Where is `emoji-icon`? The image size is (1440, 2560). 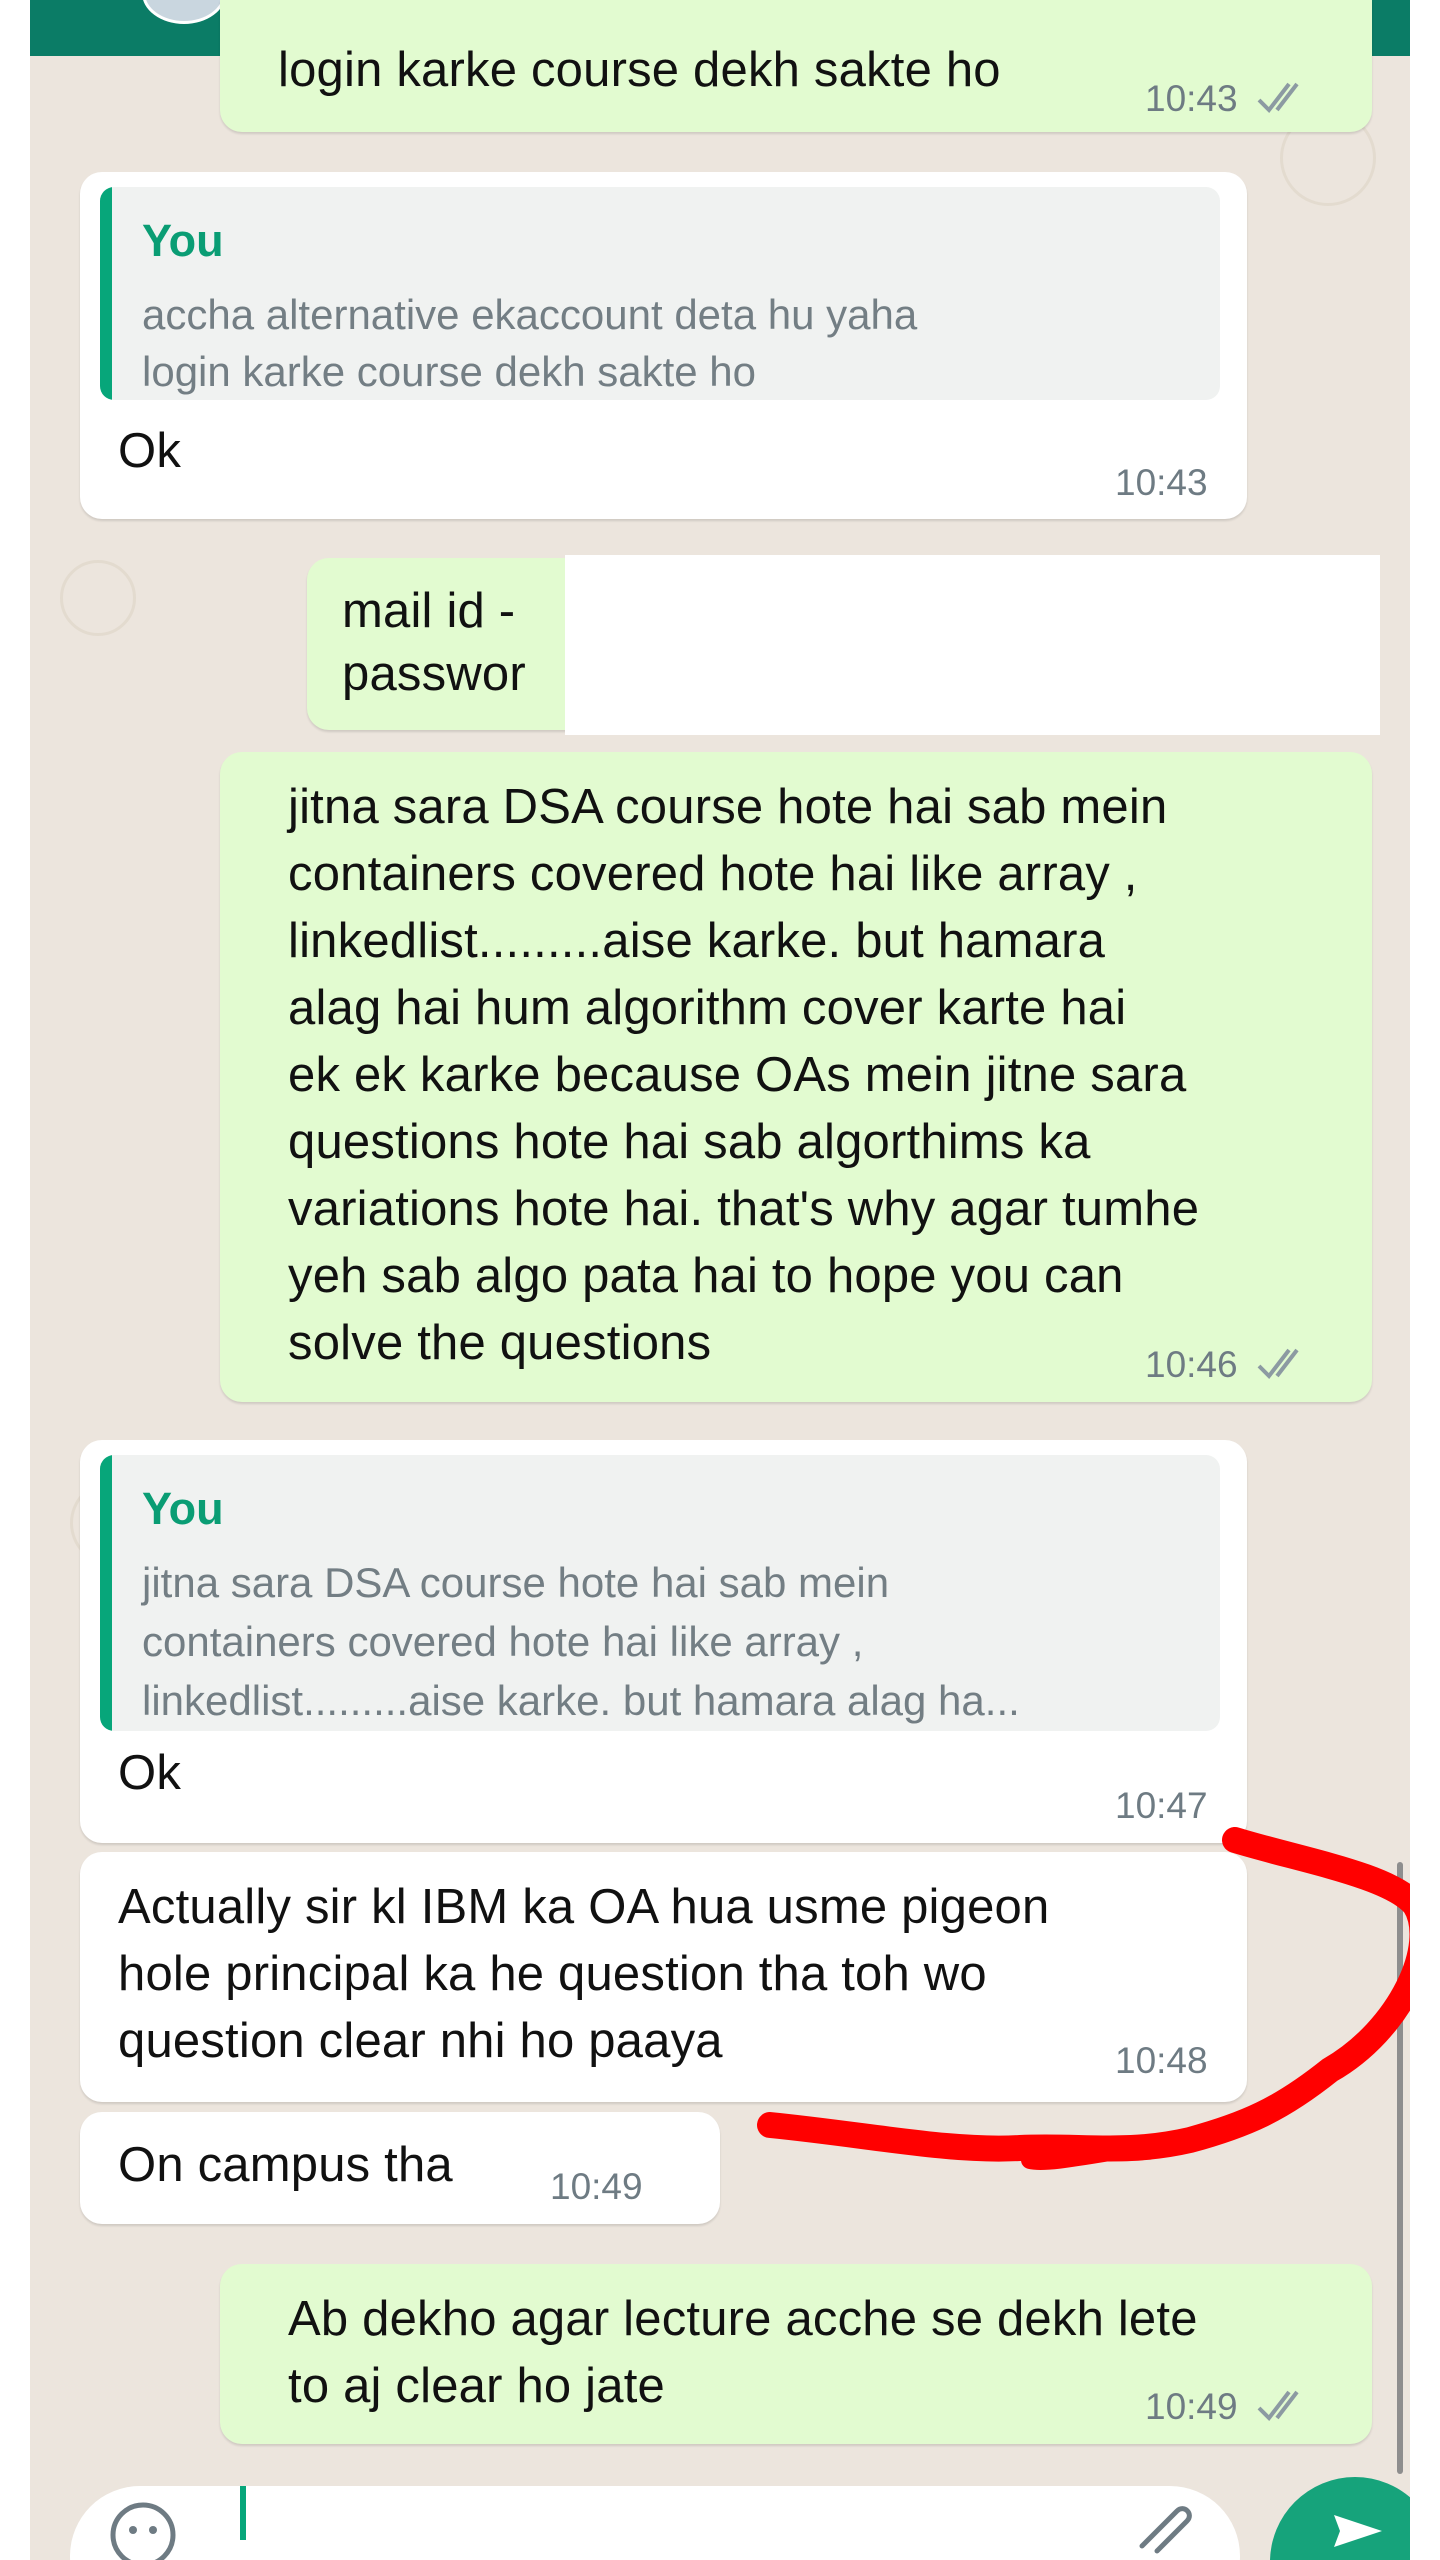
emoji-icon is located at coordinates (143, 2530).